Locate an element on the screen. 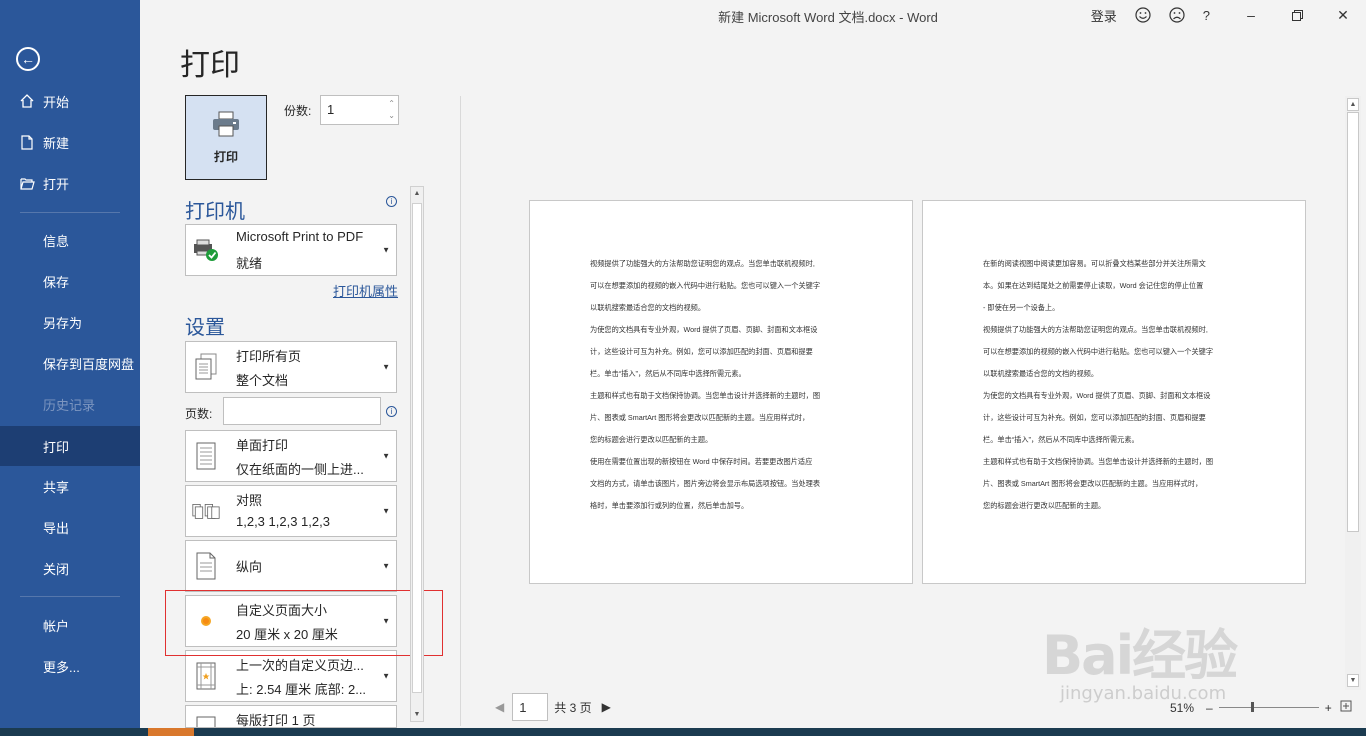  page-text-line: 本。如果在达到结尾处之前需要停止读取，Word 会记住您的停止位置 is located at coordinates (1093, 285).